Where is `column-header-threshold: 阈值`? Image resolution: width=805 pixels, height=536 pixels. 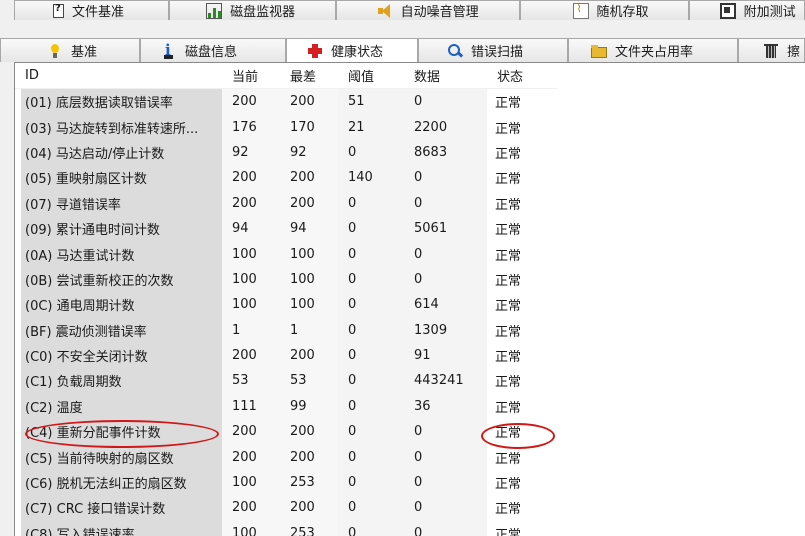
column-header-threshold: 阈值 is located at coordinates (371, 75).